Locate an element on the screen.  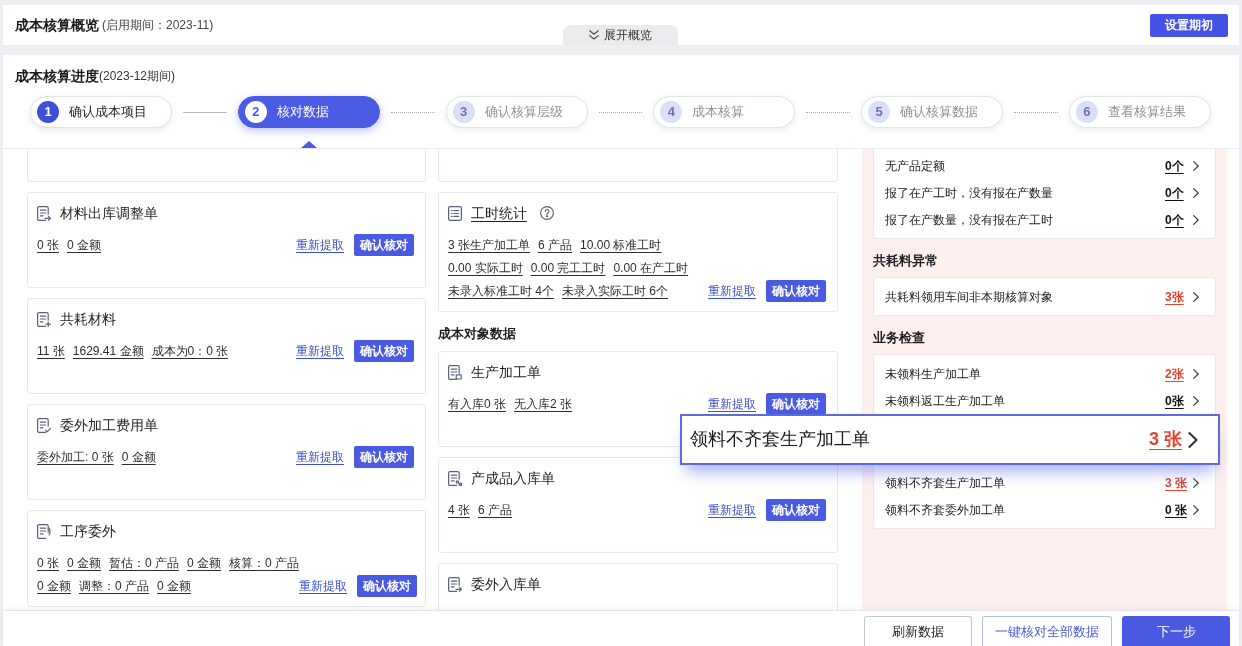
step-label: 查看核算结果 is located at coordinates (1147, 112).